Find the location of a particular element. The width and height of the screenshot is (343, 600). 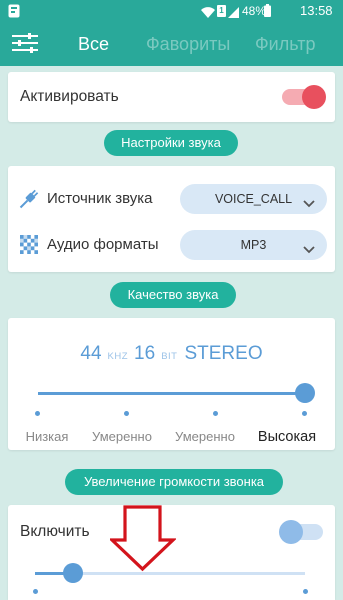

quality-level-high: Высокая is located at coordinates (287, 437).